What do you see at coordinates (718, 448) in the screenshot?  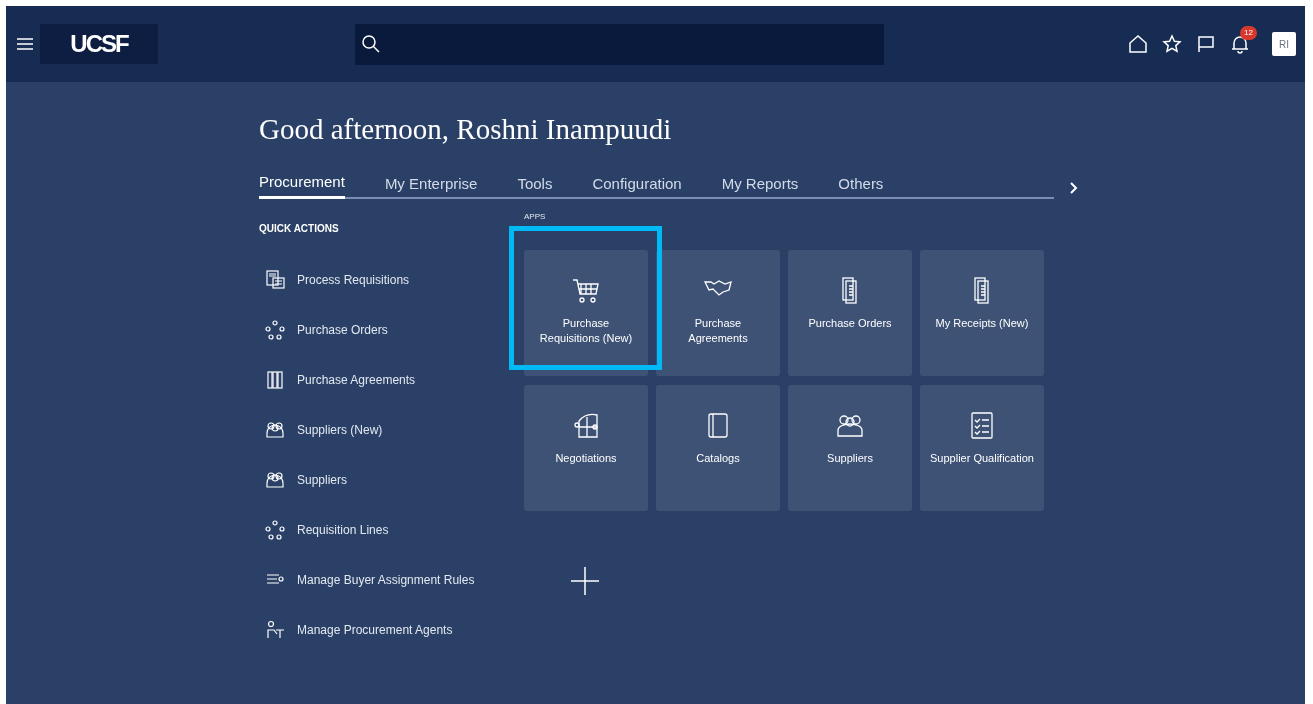 I see `app-tile: Catalogs` at bounding box center [718, 448].